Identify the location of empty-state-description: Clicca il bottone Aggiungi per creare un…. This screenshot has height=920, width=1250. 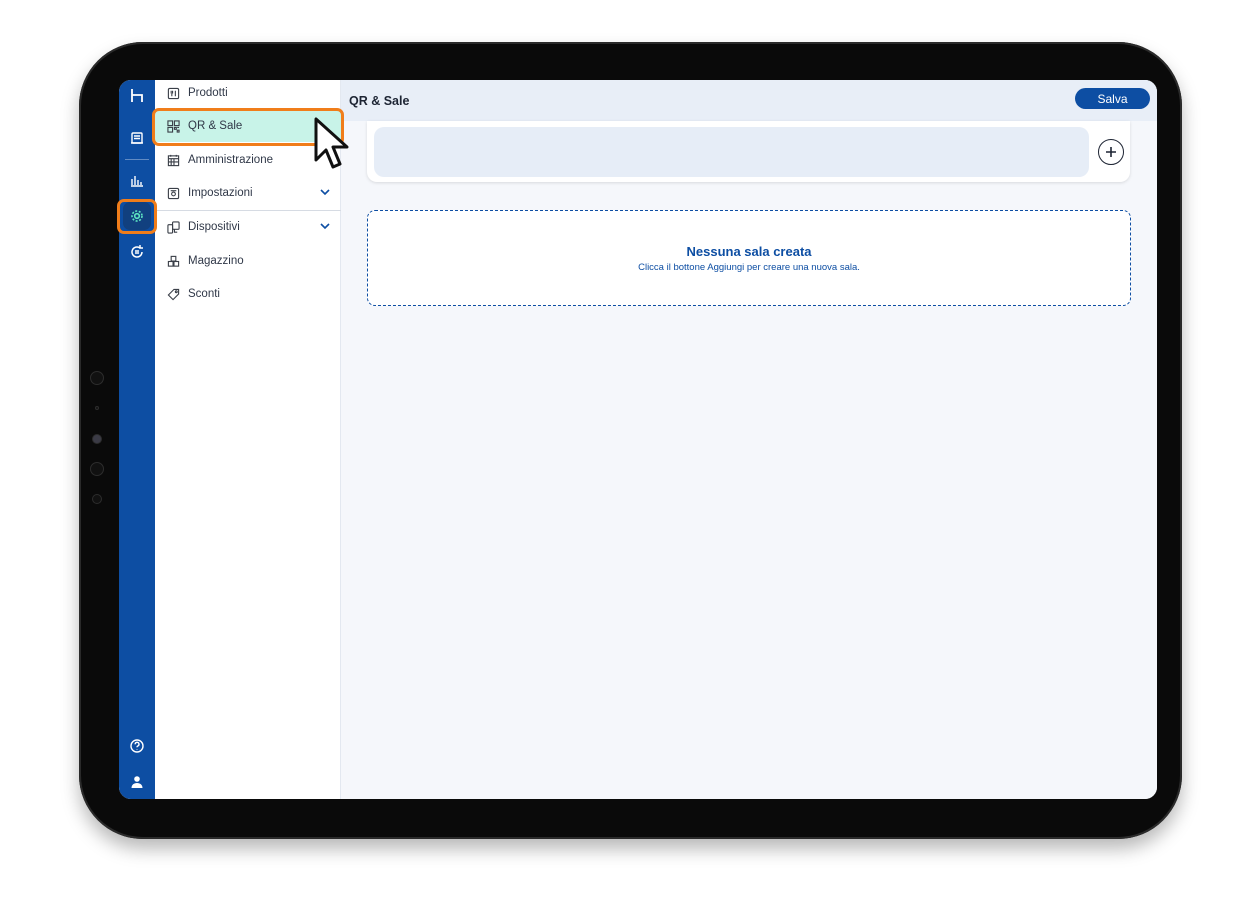
(749, 267).